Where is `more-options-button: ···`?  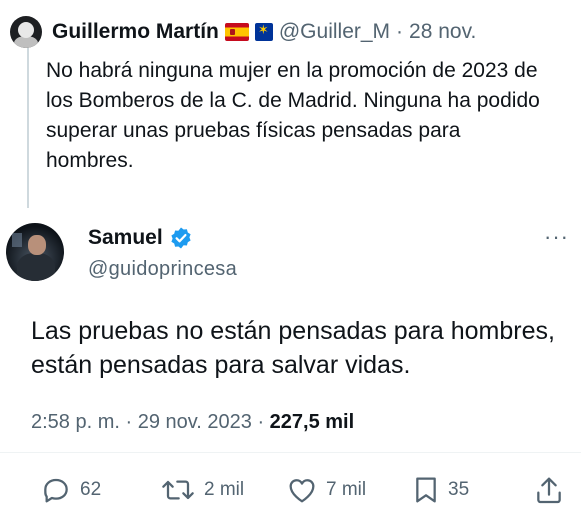
more-options-button: ··· is located at coordinates (556, 237).